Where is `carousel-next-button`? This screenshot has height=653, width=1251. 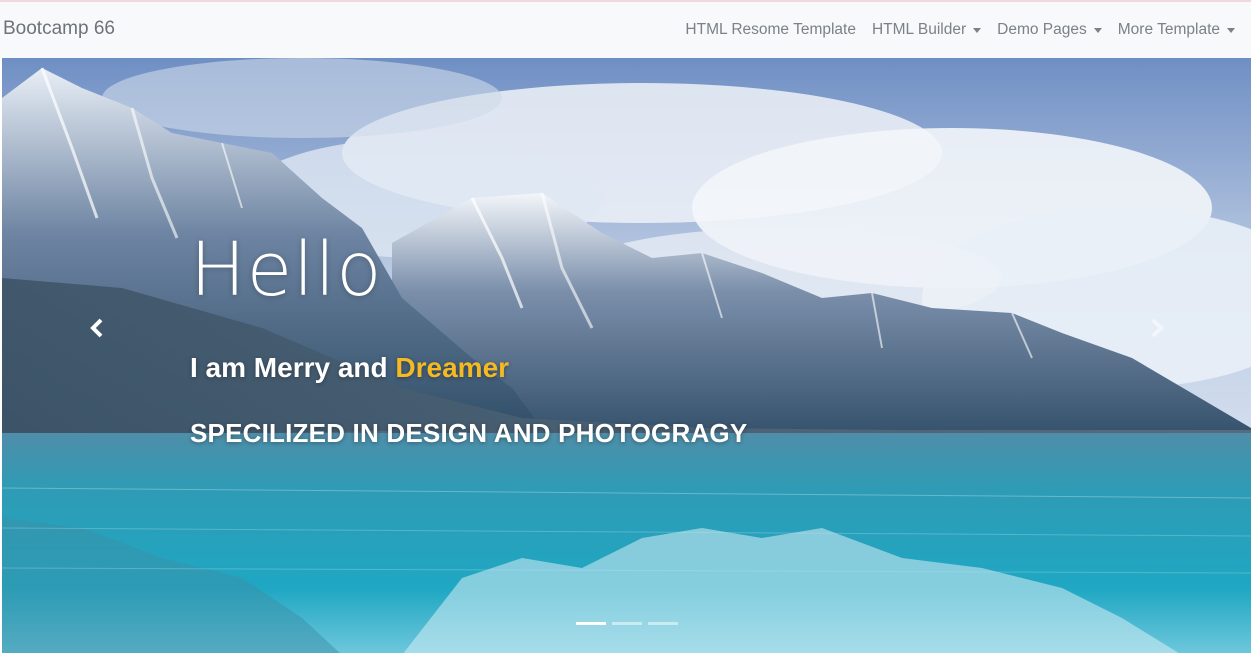
carousel-next-button is located at coordinates (1157, 328).